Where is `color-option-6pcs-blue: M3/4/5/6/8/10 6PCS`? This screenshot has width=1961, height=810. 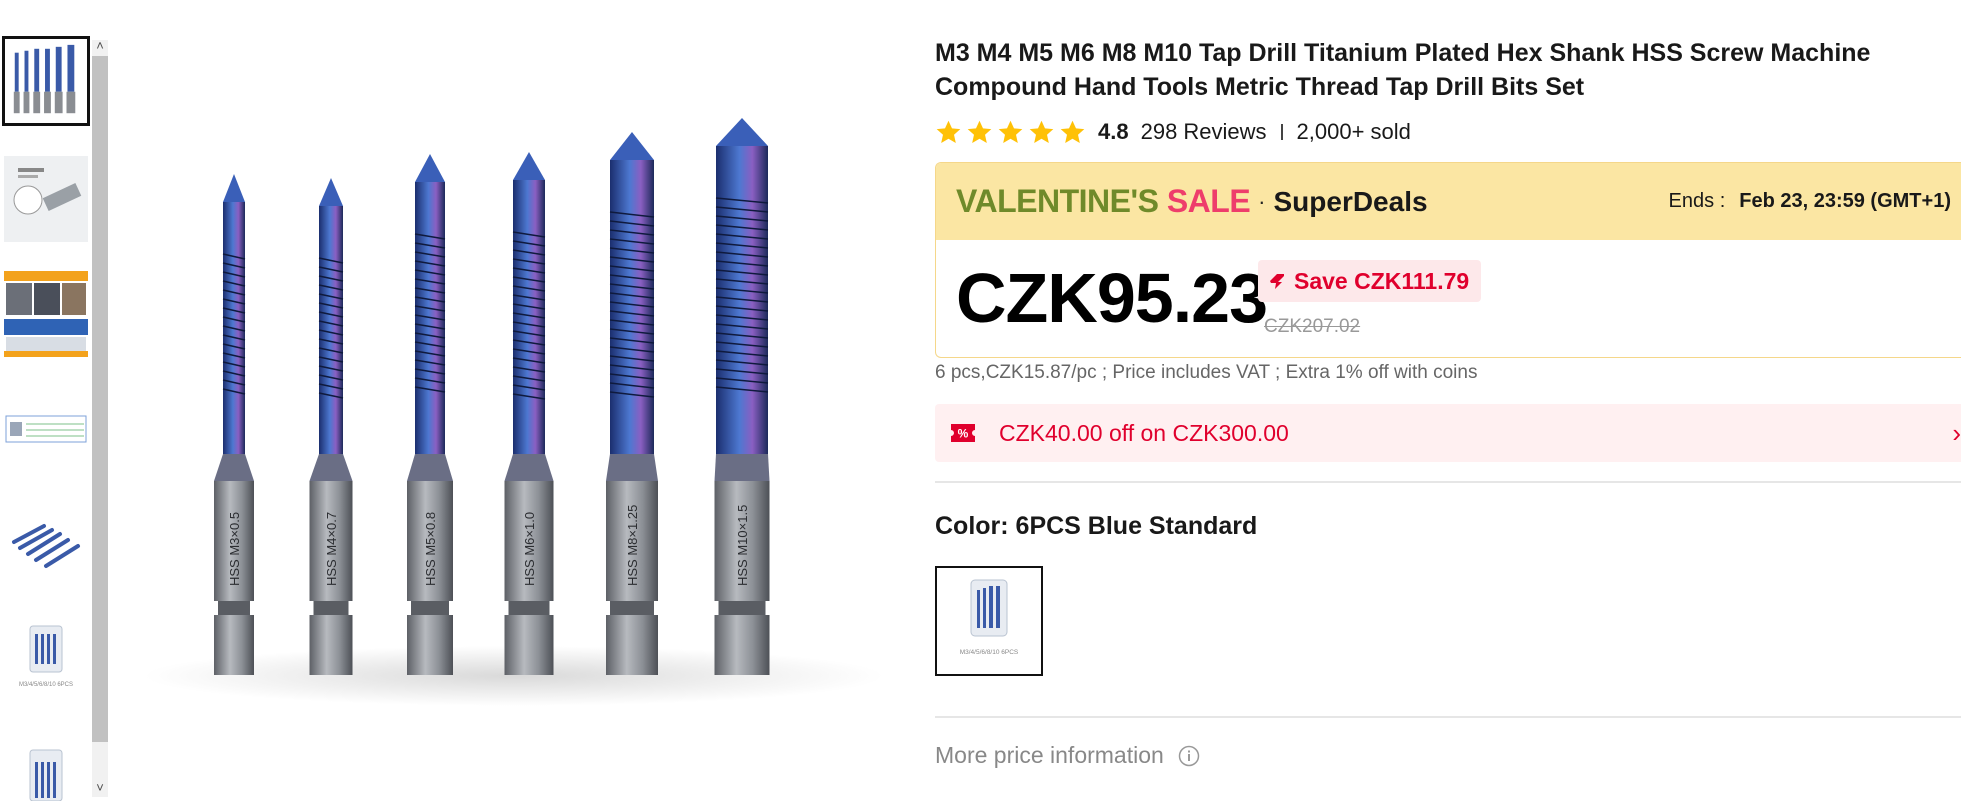 color-option-6pcs-blue: M3/4/5/6/8/10 6PCS is located at coordinates (989, 621).